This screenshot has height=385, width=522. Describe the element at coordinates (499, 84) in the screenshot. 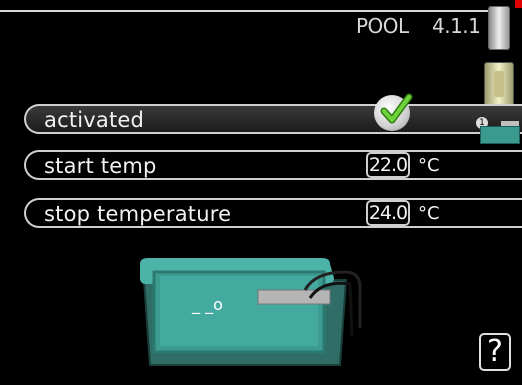

I see `scroll-knob-icon` at that location.